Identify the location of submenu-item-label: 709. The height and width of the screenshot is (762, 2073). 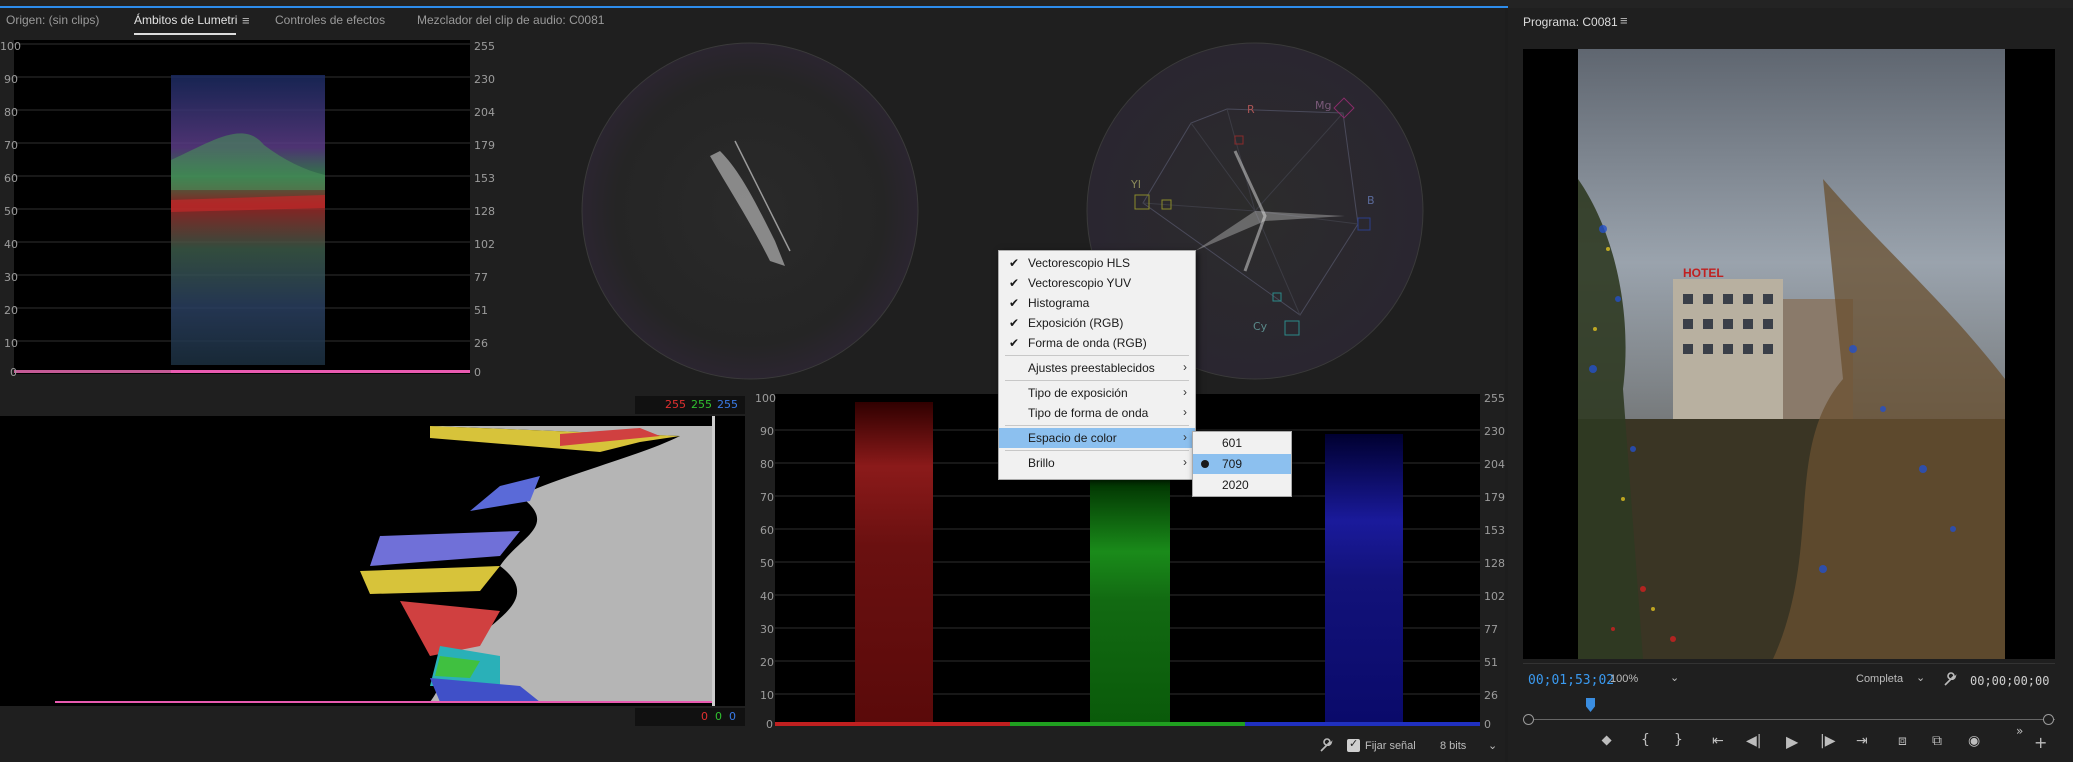
(1232, 464).